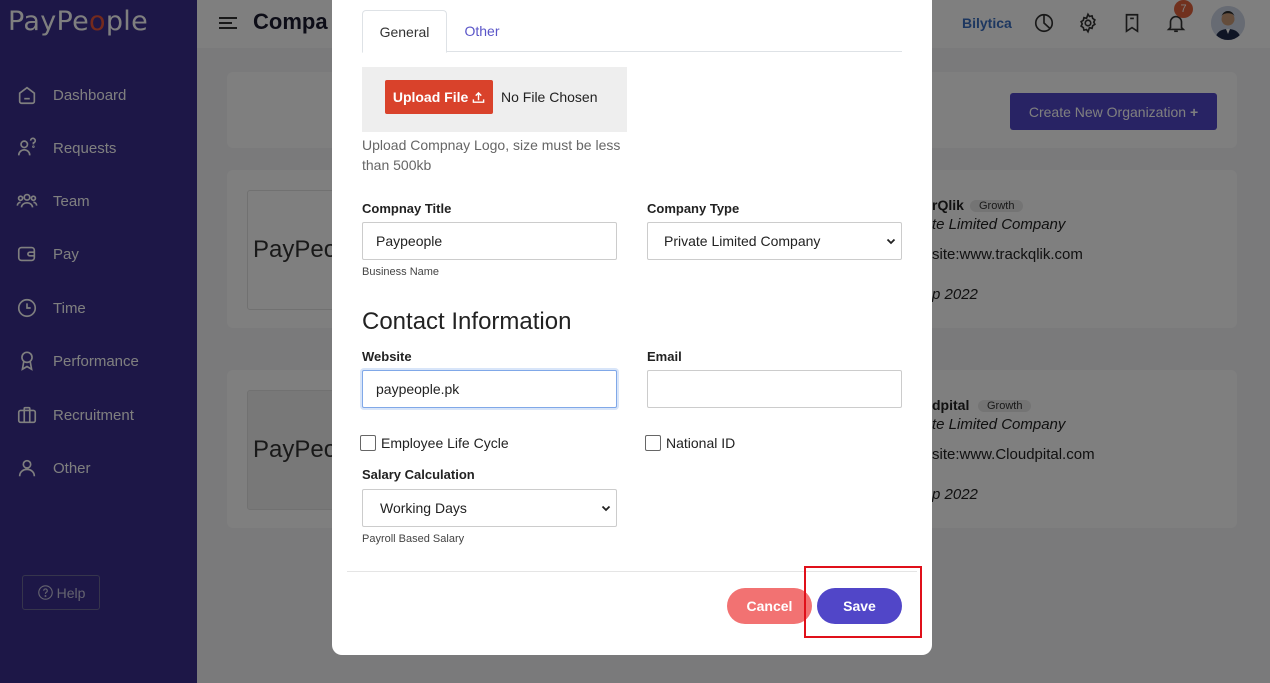  What do you see at coordinates (632, 31) in the screenshot?
I see `modal-tabs: General Other` at bounding box center [632, 31].